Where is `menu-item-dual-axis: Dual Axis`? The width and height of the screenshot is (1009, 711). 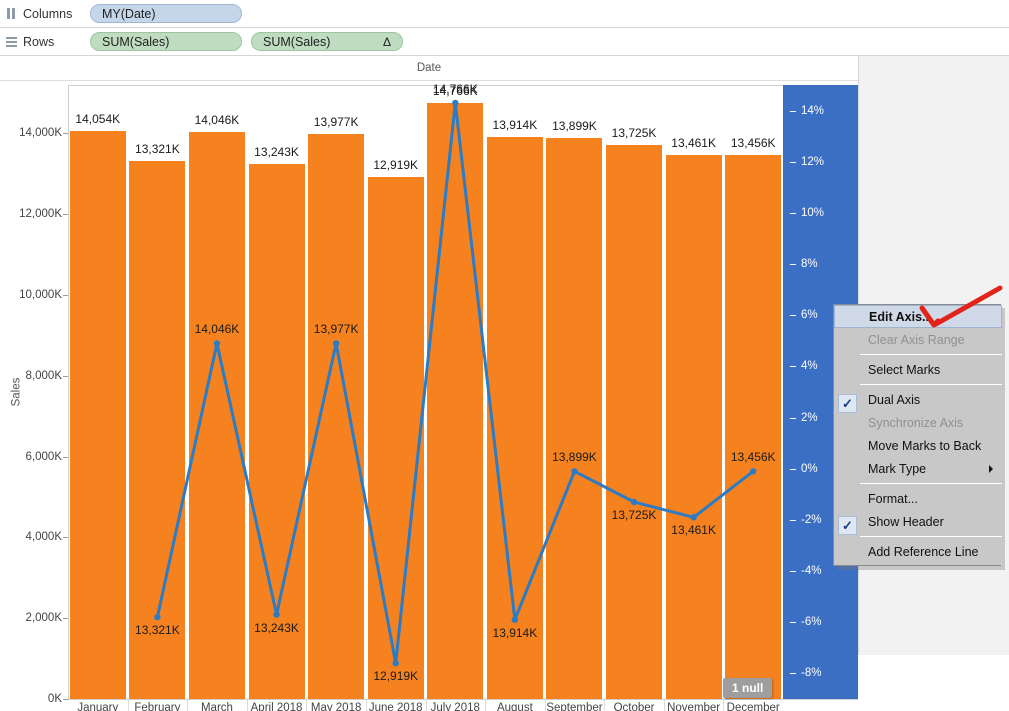
menu-item-dual-axis: Dual Axis is located at coordinates (931, 399).